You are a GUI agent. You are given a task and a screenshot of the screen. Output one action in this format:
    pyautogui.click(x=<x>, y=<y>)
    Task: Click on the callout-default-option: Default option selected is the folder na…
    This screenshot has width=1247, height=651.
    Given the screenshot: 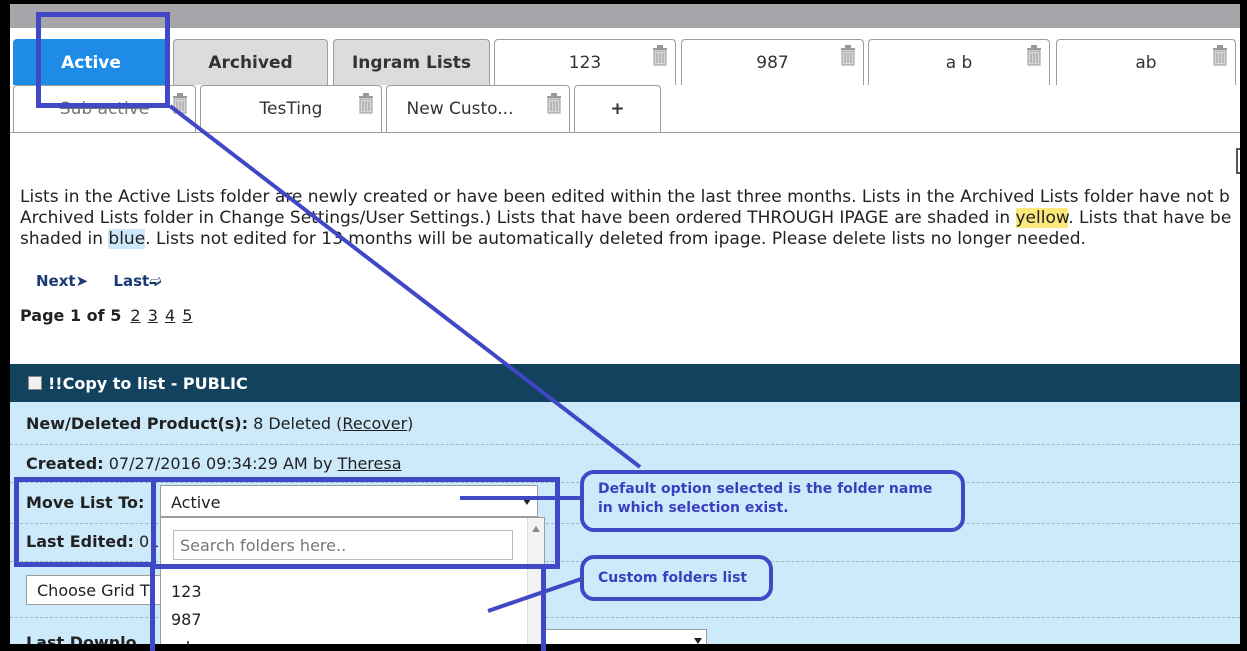 What is the action you would take?
    pyautogui.click(x=772, y=501)
    